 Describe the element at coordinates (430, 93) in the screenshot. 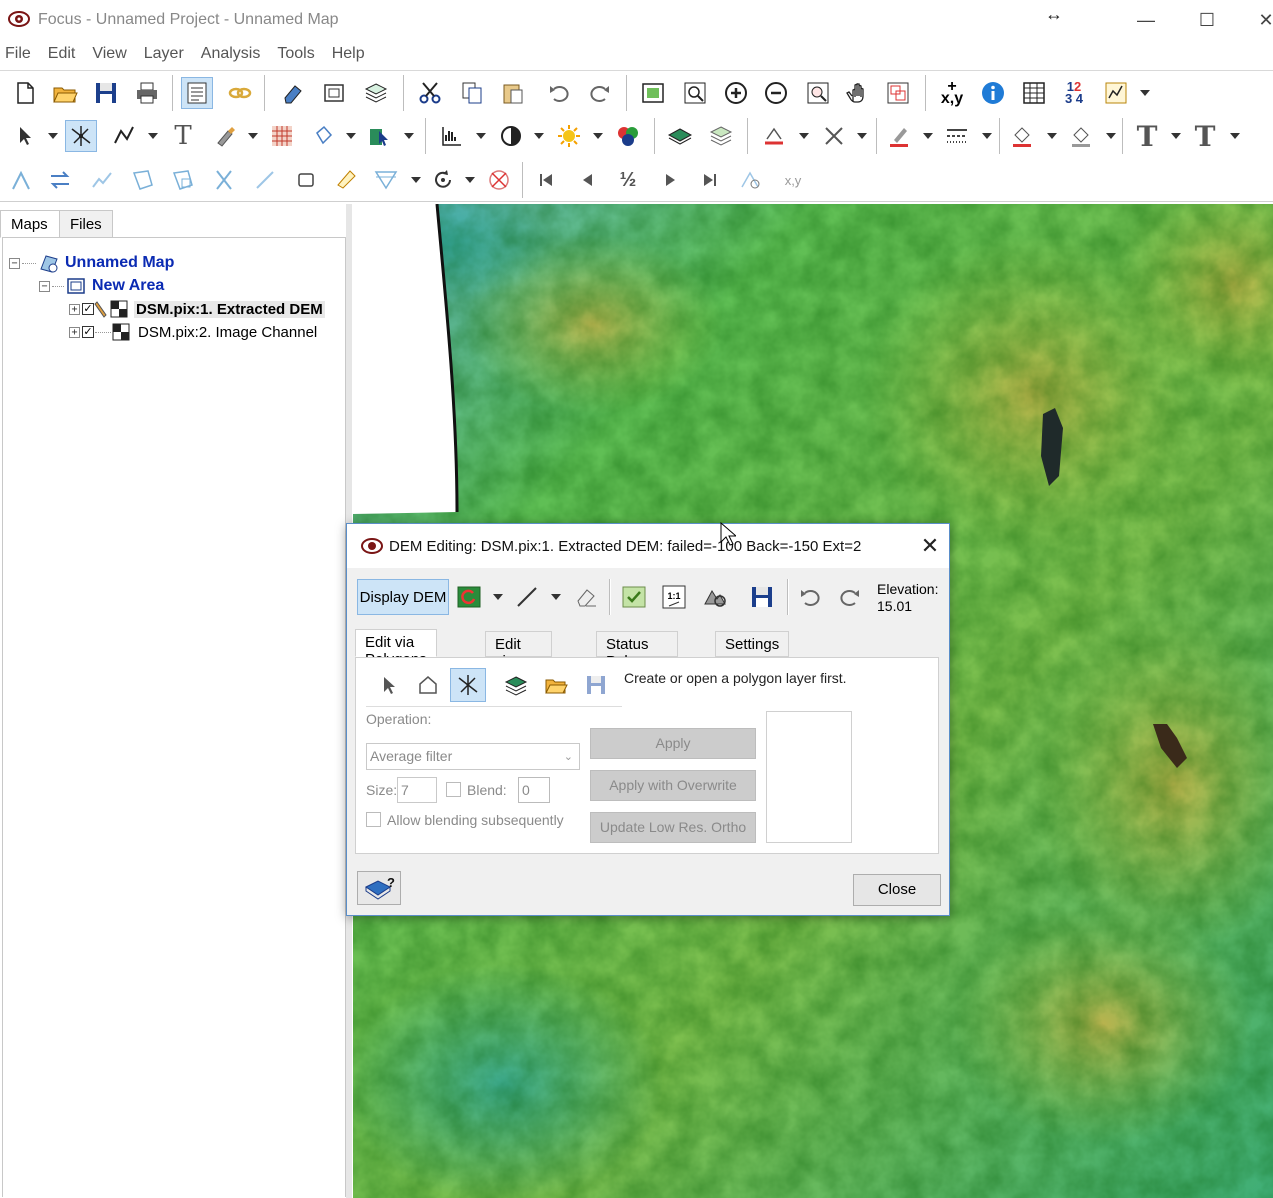

I see `cut-icon` at that location.